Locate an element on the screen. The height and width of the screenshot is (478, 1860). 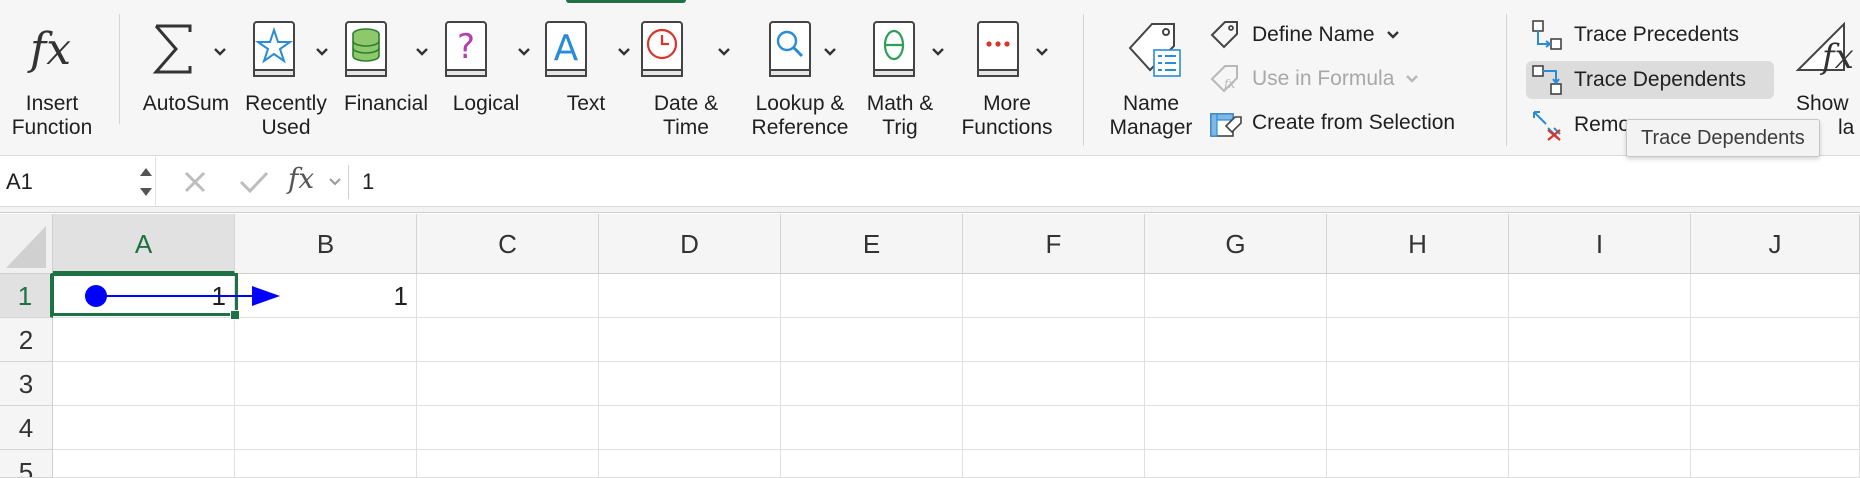
remove-arrows-button: Remo is located at coordinates (1584, 125).